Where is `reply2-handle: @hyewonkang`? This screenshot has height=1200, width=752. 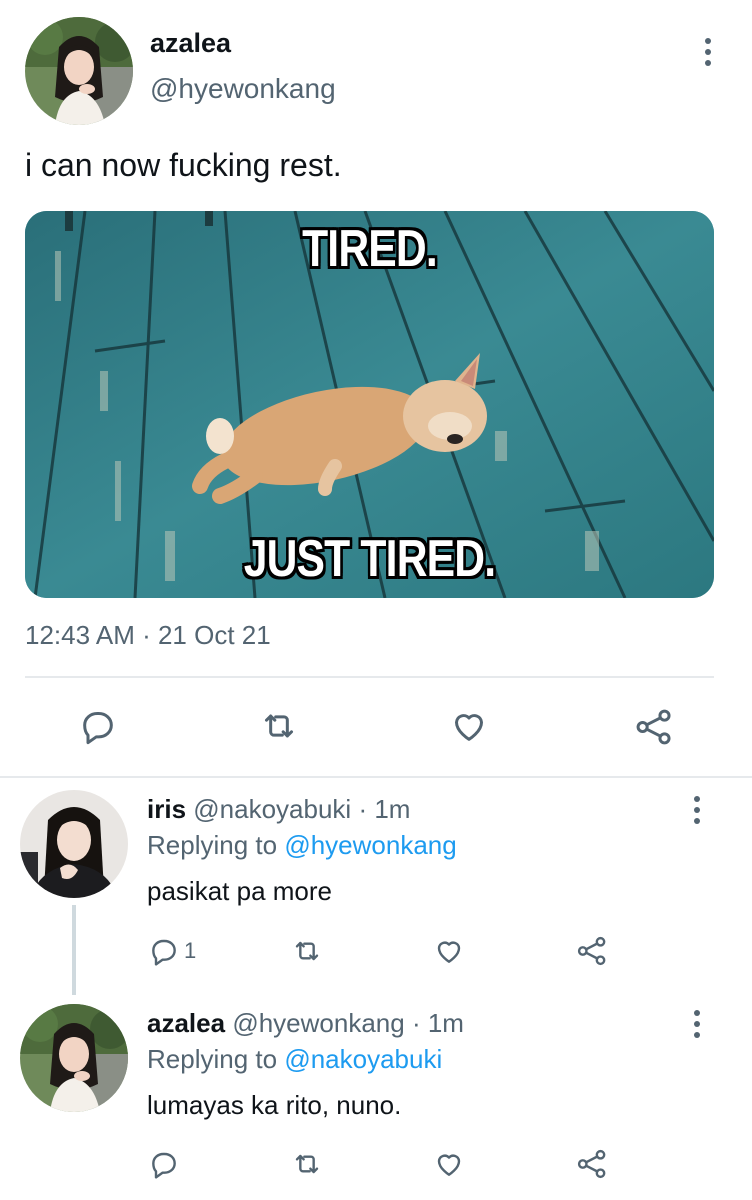 reply2-handle: @hyewonkang is located at coordinates (318, 1023).